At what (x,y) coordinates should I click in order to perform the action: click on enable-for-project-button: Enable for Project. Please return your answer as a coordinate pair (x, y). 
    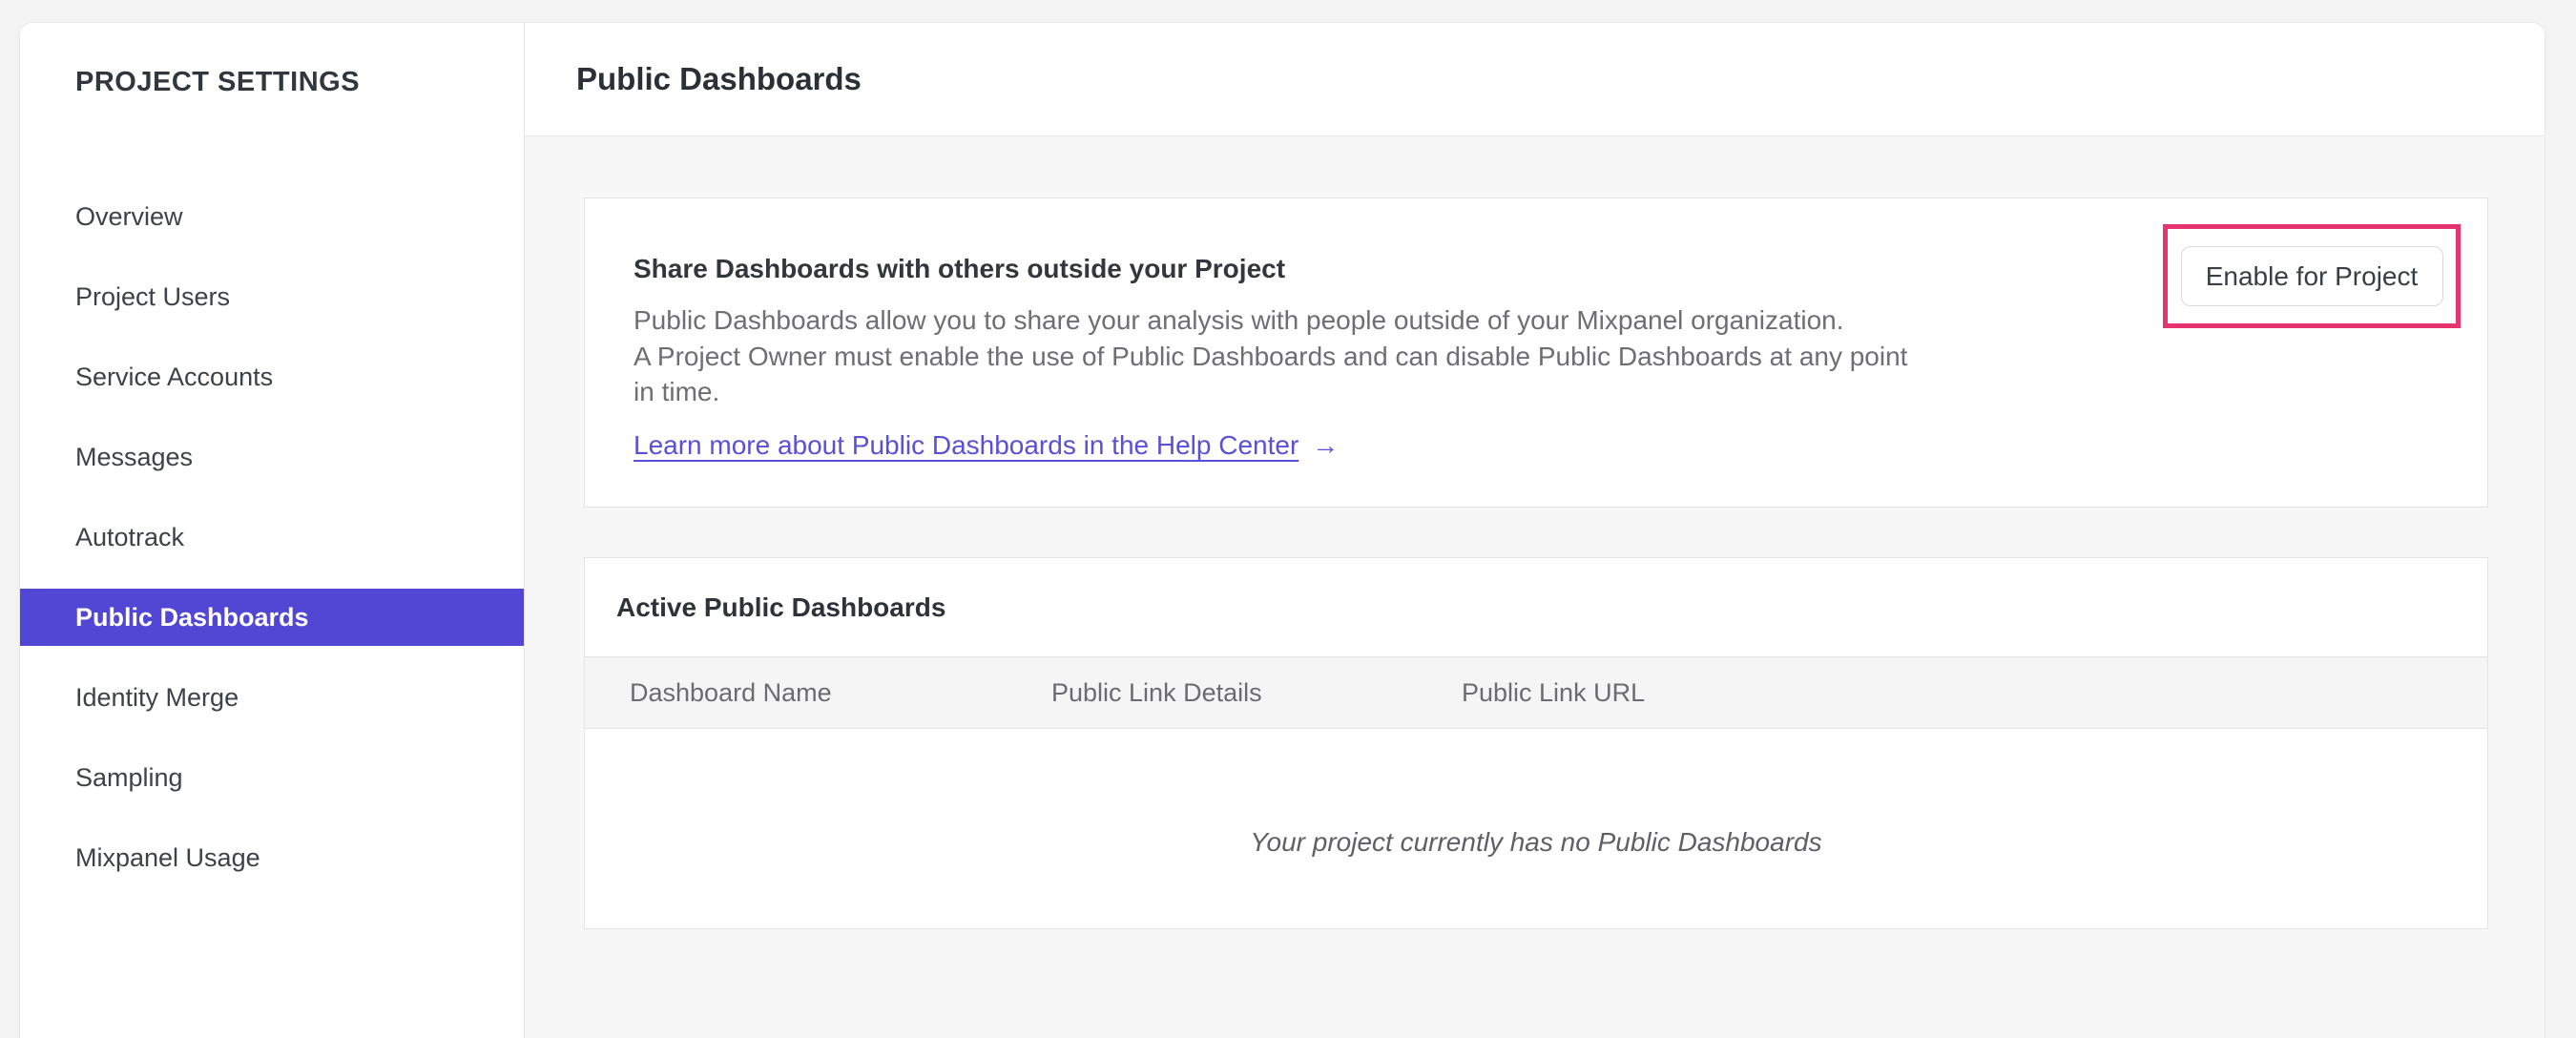
    Looking at the image, I should click on (2311, 276).